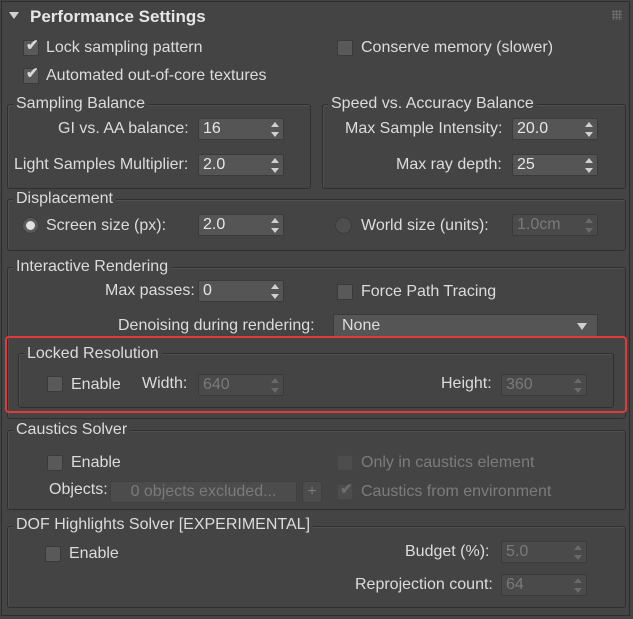 The height and width of the screenshot is (619, 633). I want to click on caustics-enable-checkbox, so click(55, 463).